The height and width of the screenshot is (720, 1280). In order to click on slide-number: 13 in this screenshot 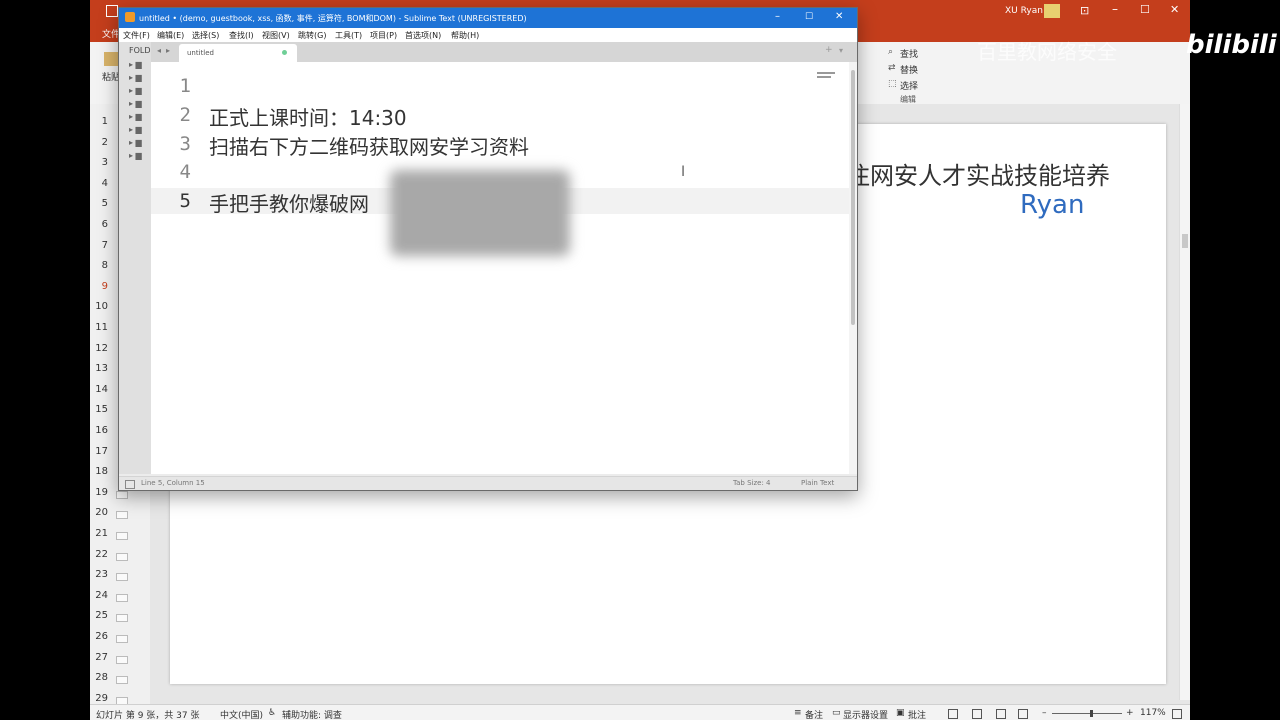, I will do `click(99, 368)`.